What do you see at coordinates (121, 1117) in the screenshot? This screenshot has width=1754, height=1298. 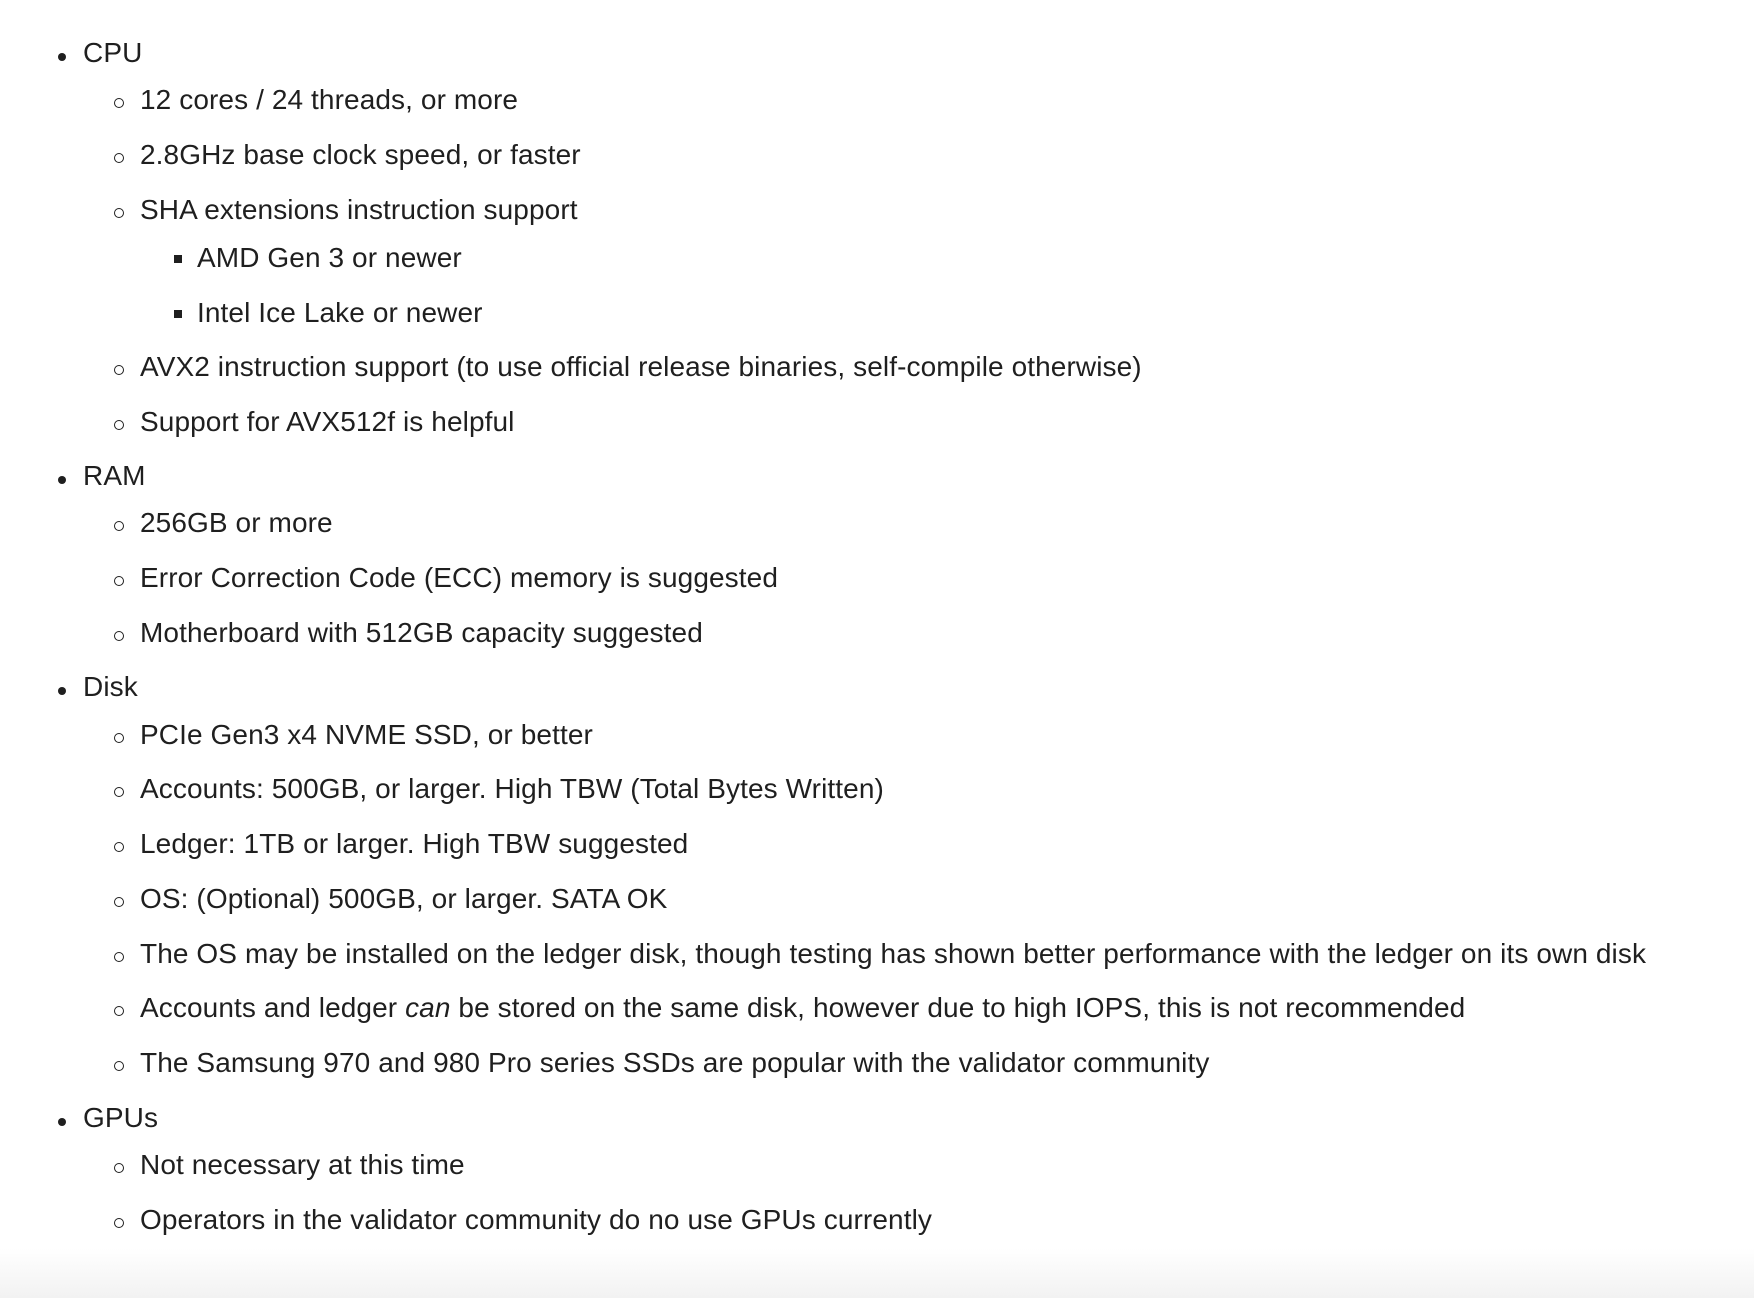 I see `section-label: GPUs` at bounding box center [121, 1117].